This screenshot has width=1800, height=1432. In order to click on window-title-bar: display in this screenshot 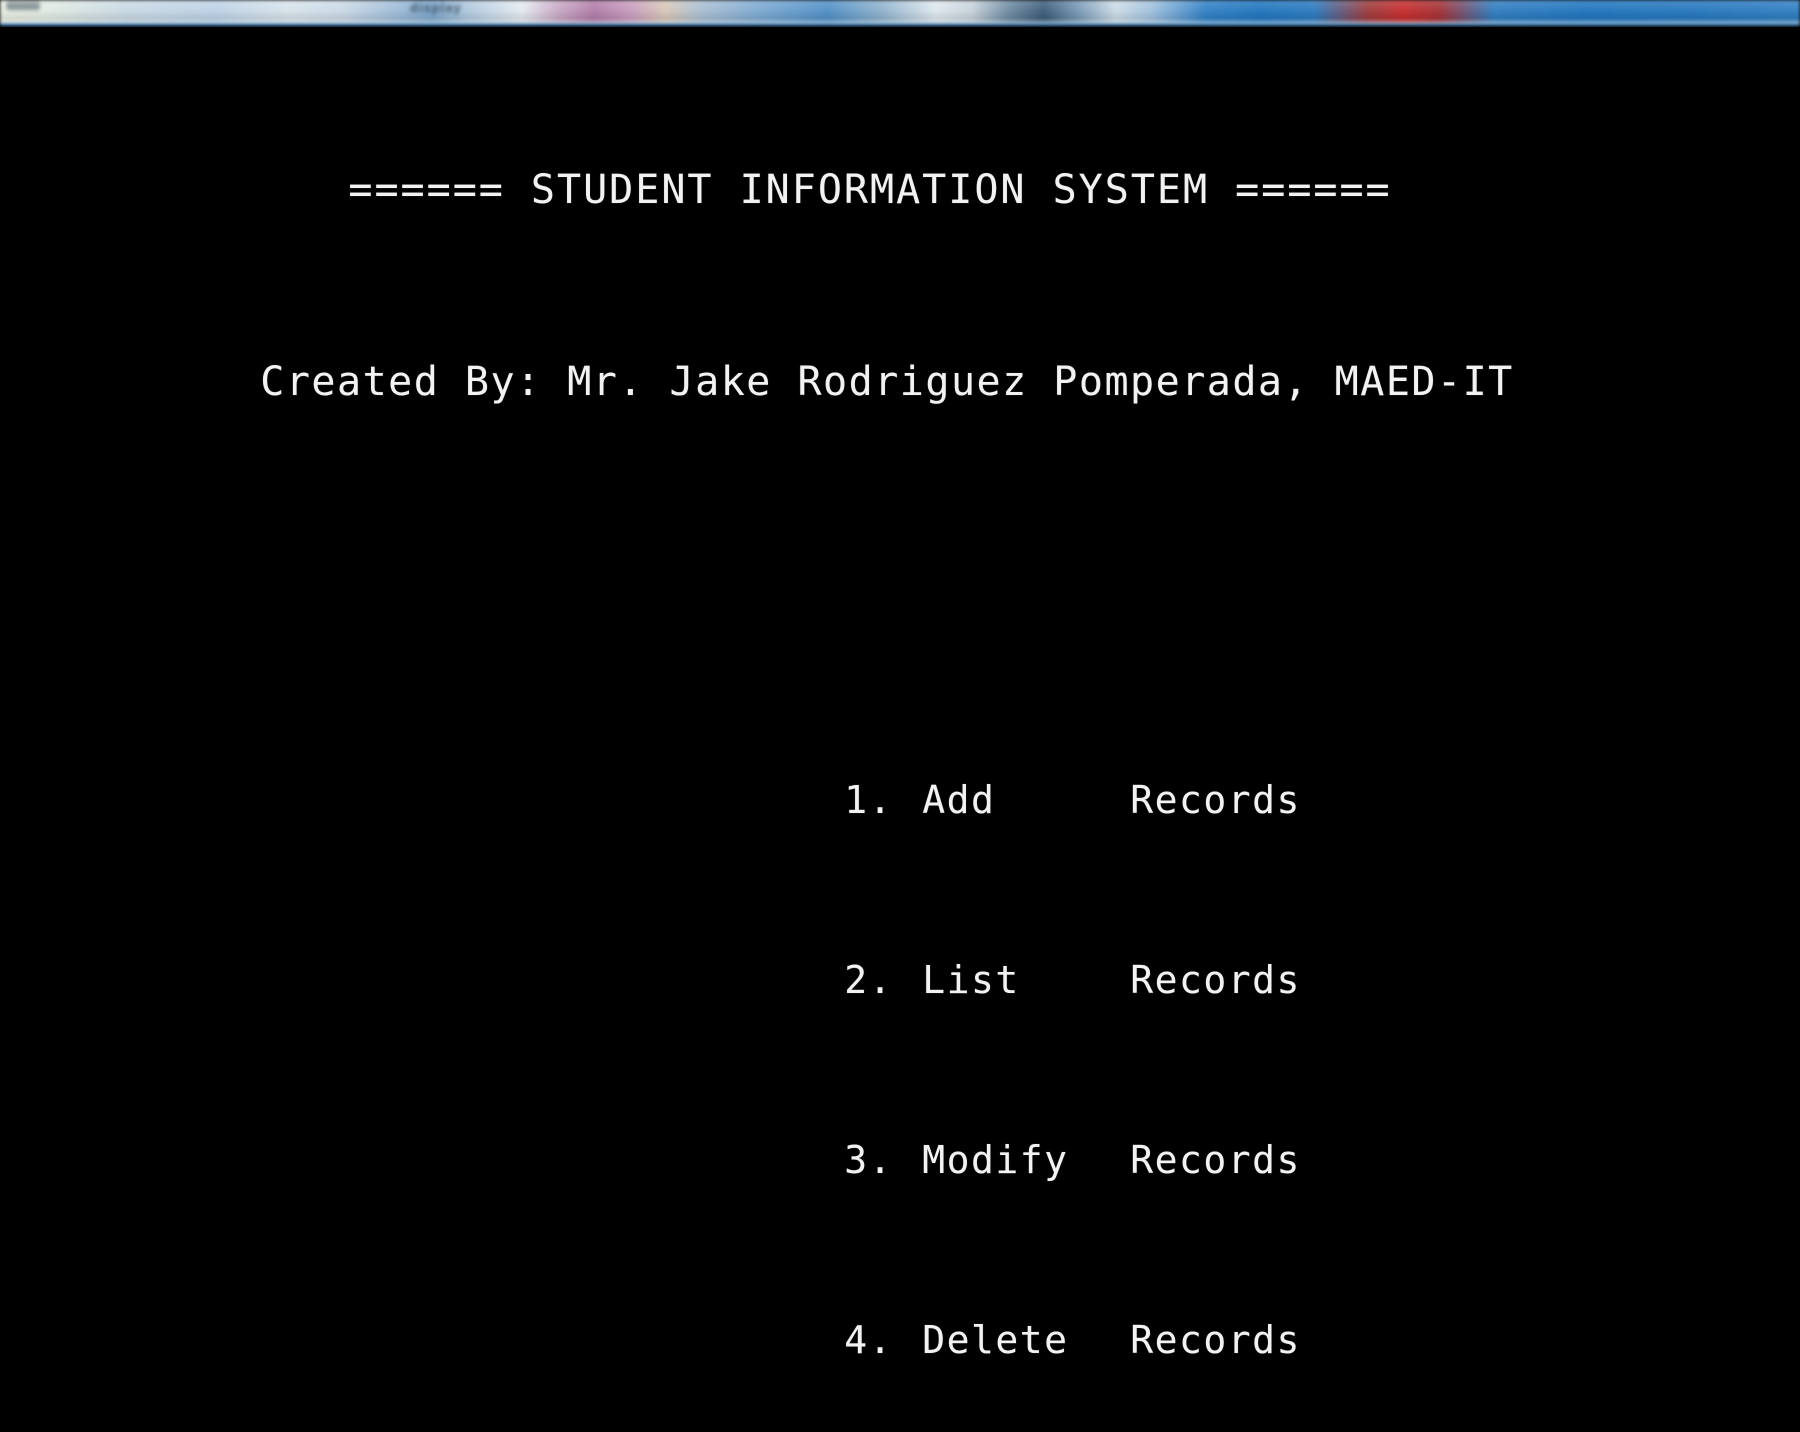, I will do `click(900, 13)`.